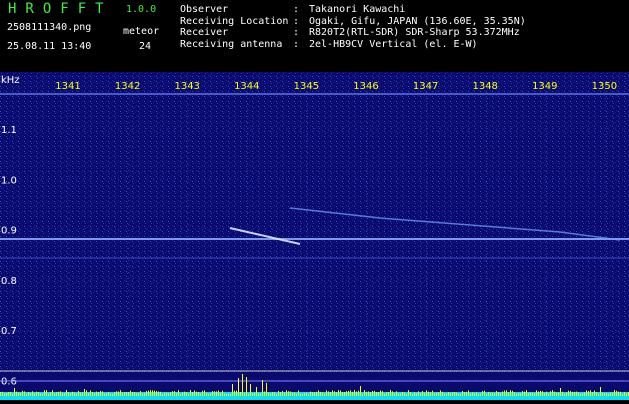 The image size is (629, 404). What do you see at coordinates (141, 31) in the screenshot?
I see `meteor-label: meteor` at bounding box center [141, 31].